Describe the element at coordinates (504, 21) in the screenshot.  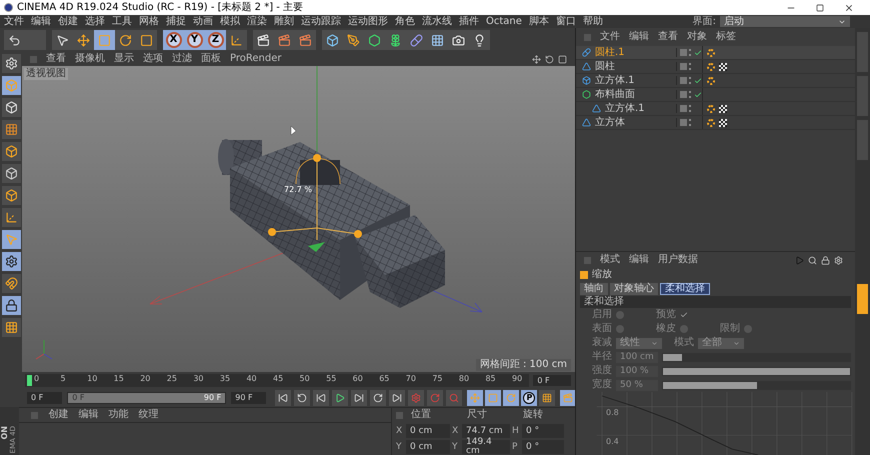
I see `menu-item: Octane` at that location.